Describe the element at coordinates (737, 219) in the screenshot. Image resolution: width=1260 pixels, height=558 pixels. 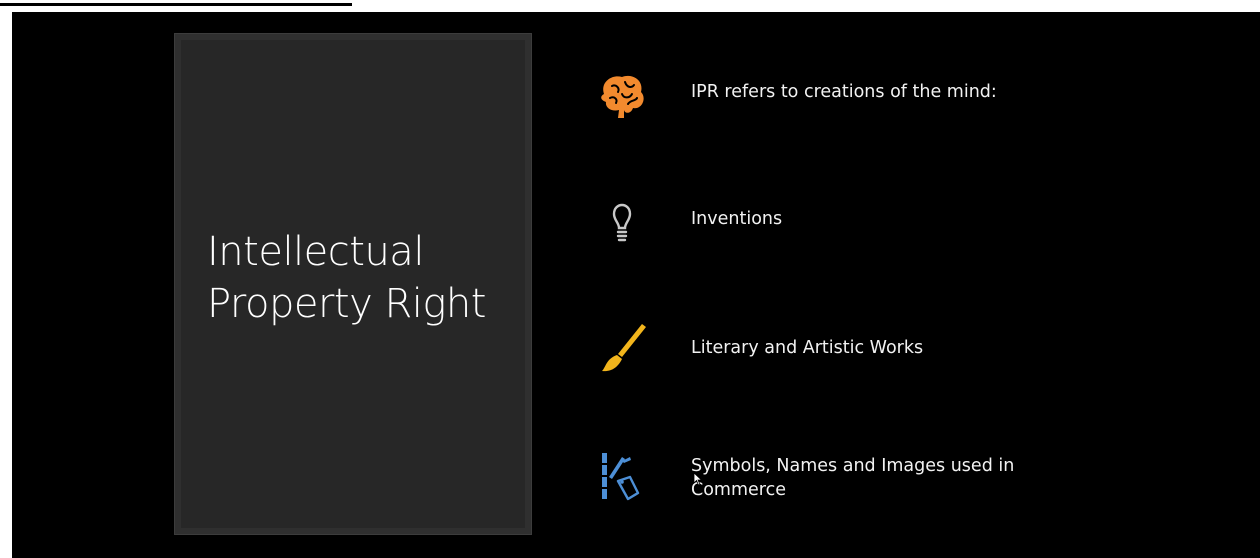
I see `item-label: Inventions` at that location.